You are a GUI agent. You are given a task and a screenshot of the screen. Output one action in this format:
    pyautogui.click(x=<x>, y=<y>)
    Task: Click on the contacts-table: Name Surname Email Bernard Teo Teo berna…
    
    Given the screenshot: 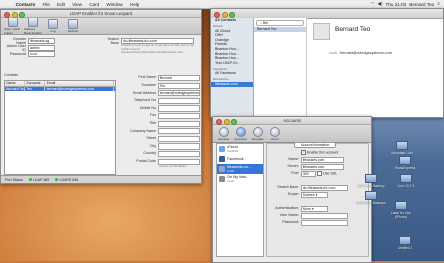 What is the action you would take?
    pyautogui.click(x=60, y=127)
    